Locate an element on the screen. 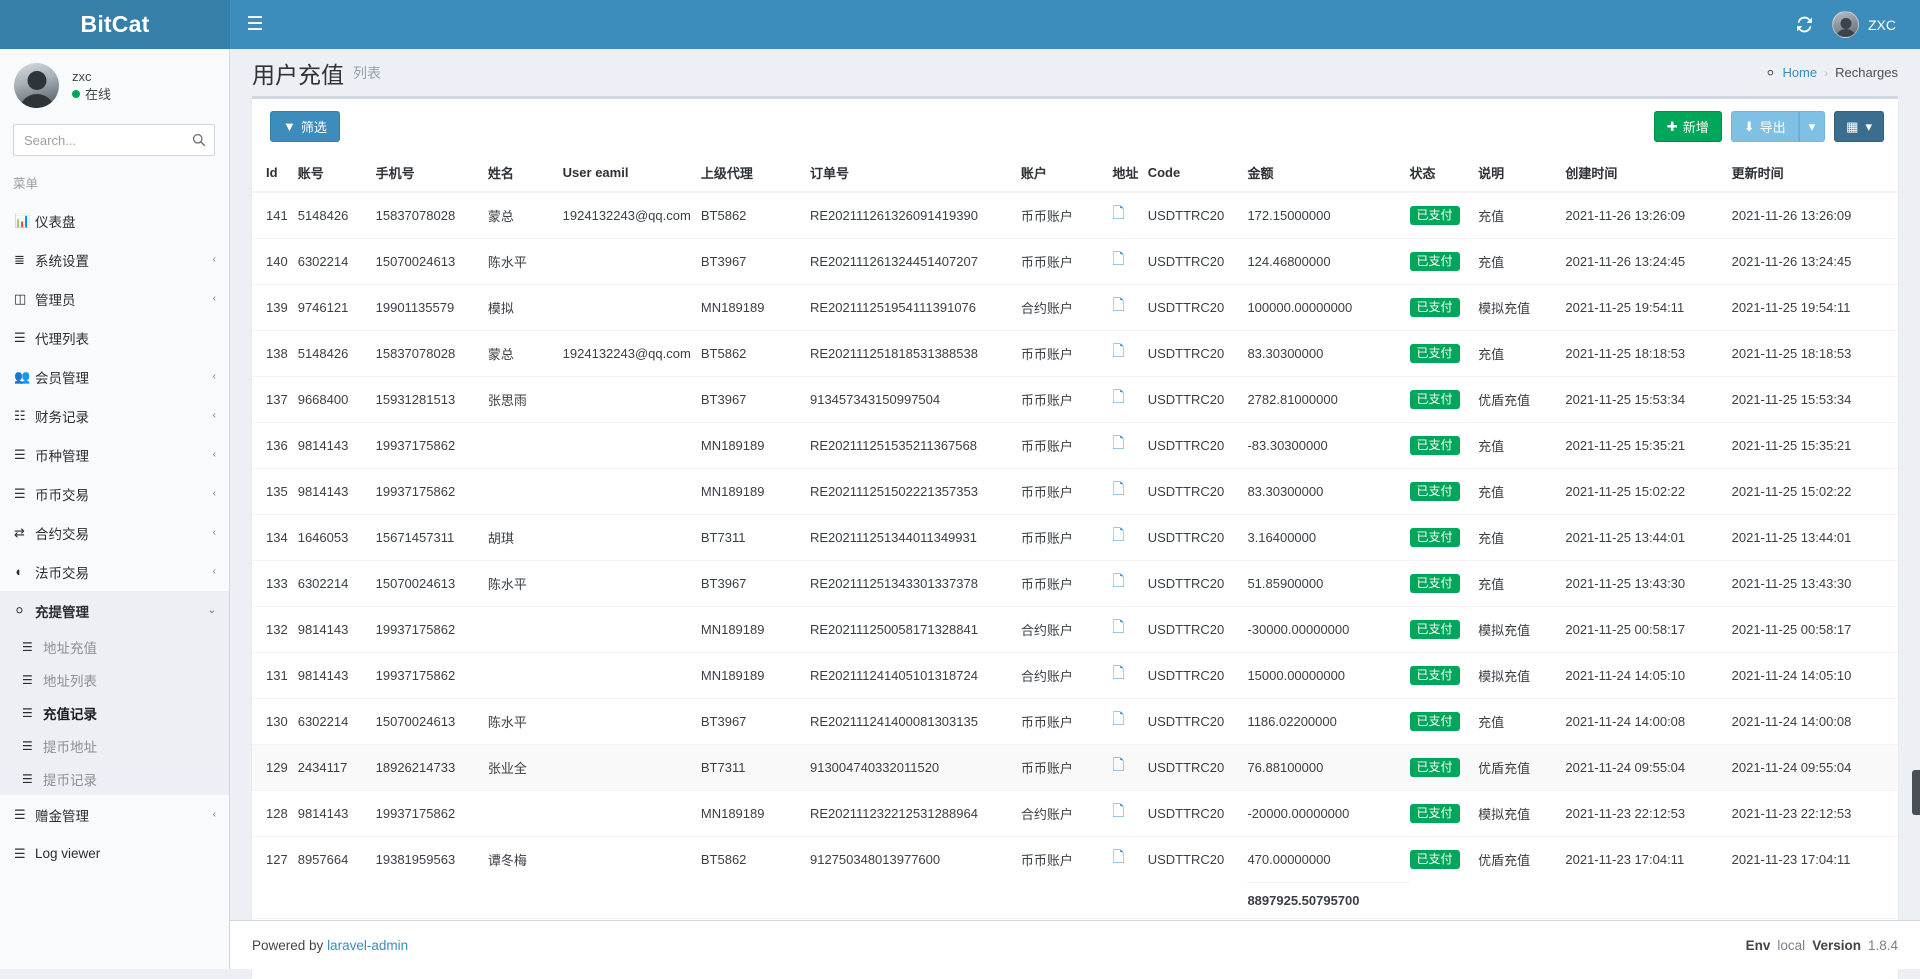 The width and height of the screenshot is (1920, 979). cell-id: 130 is located at coordinates (275, 721).